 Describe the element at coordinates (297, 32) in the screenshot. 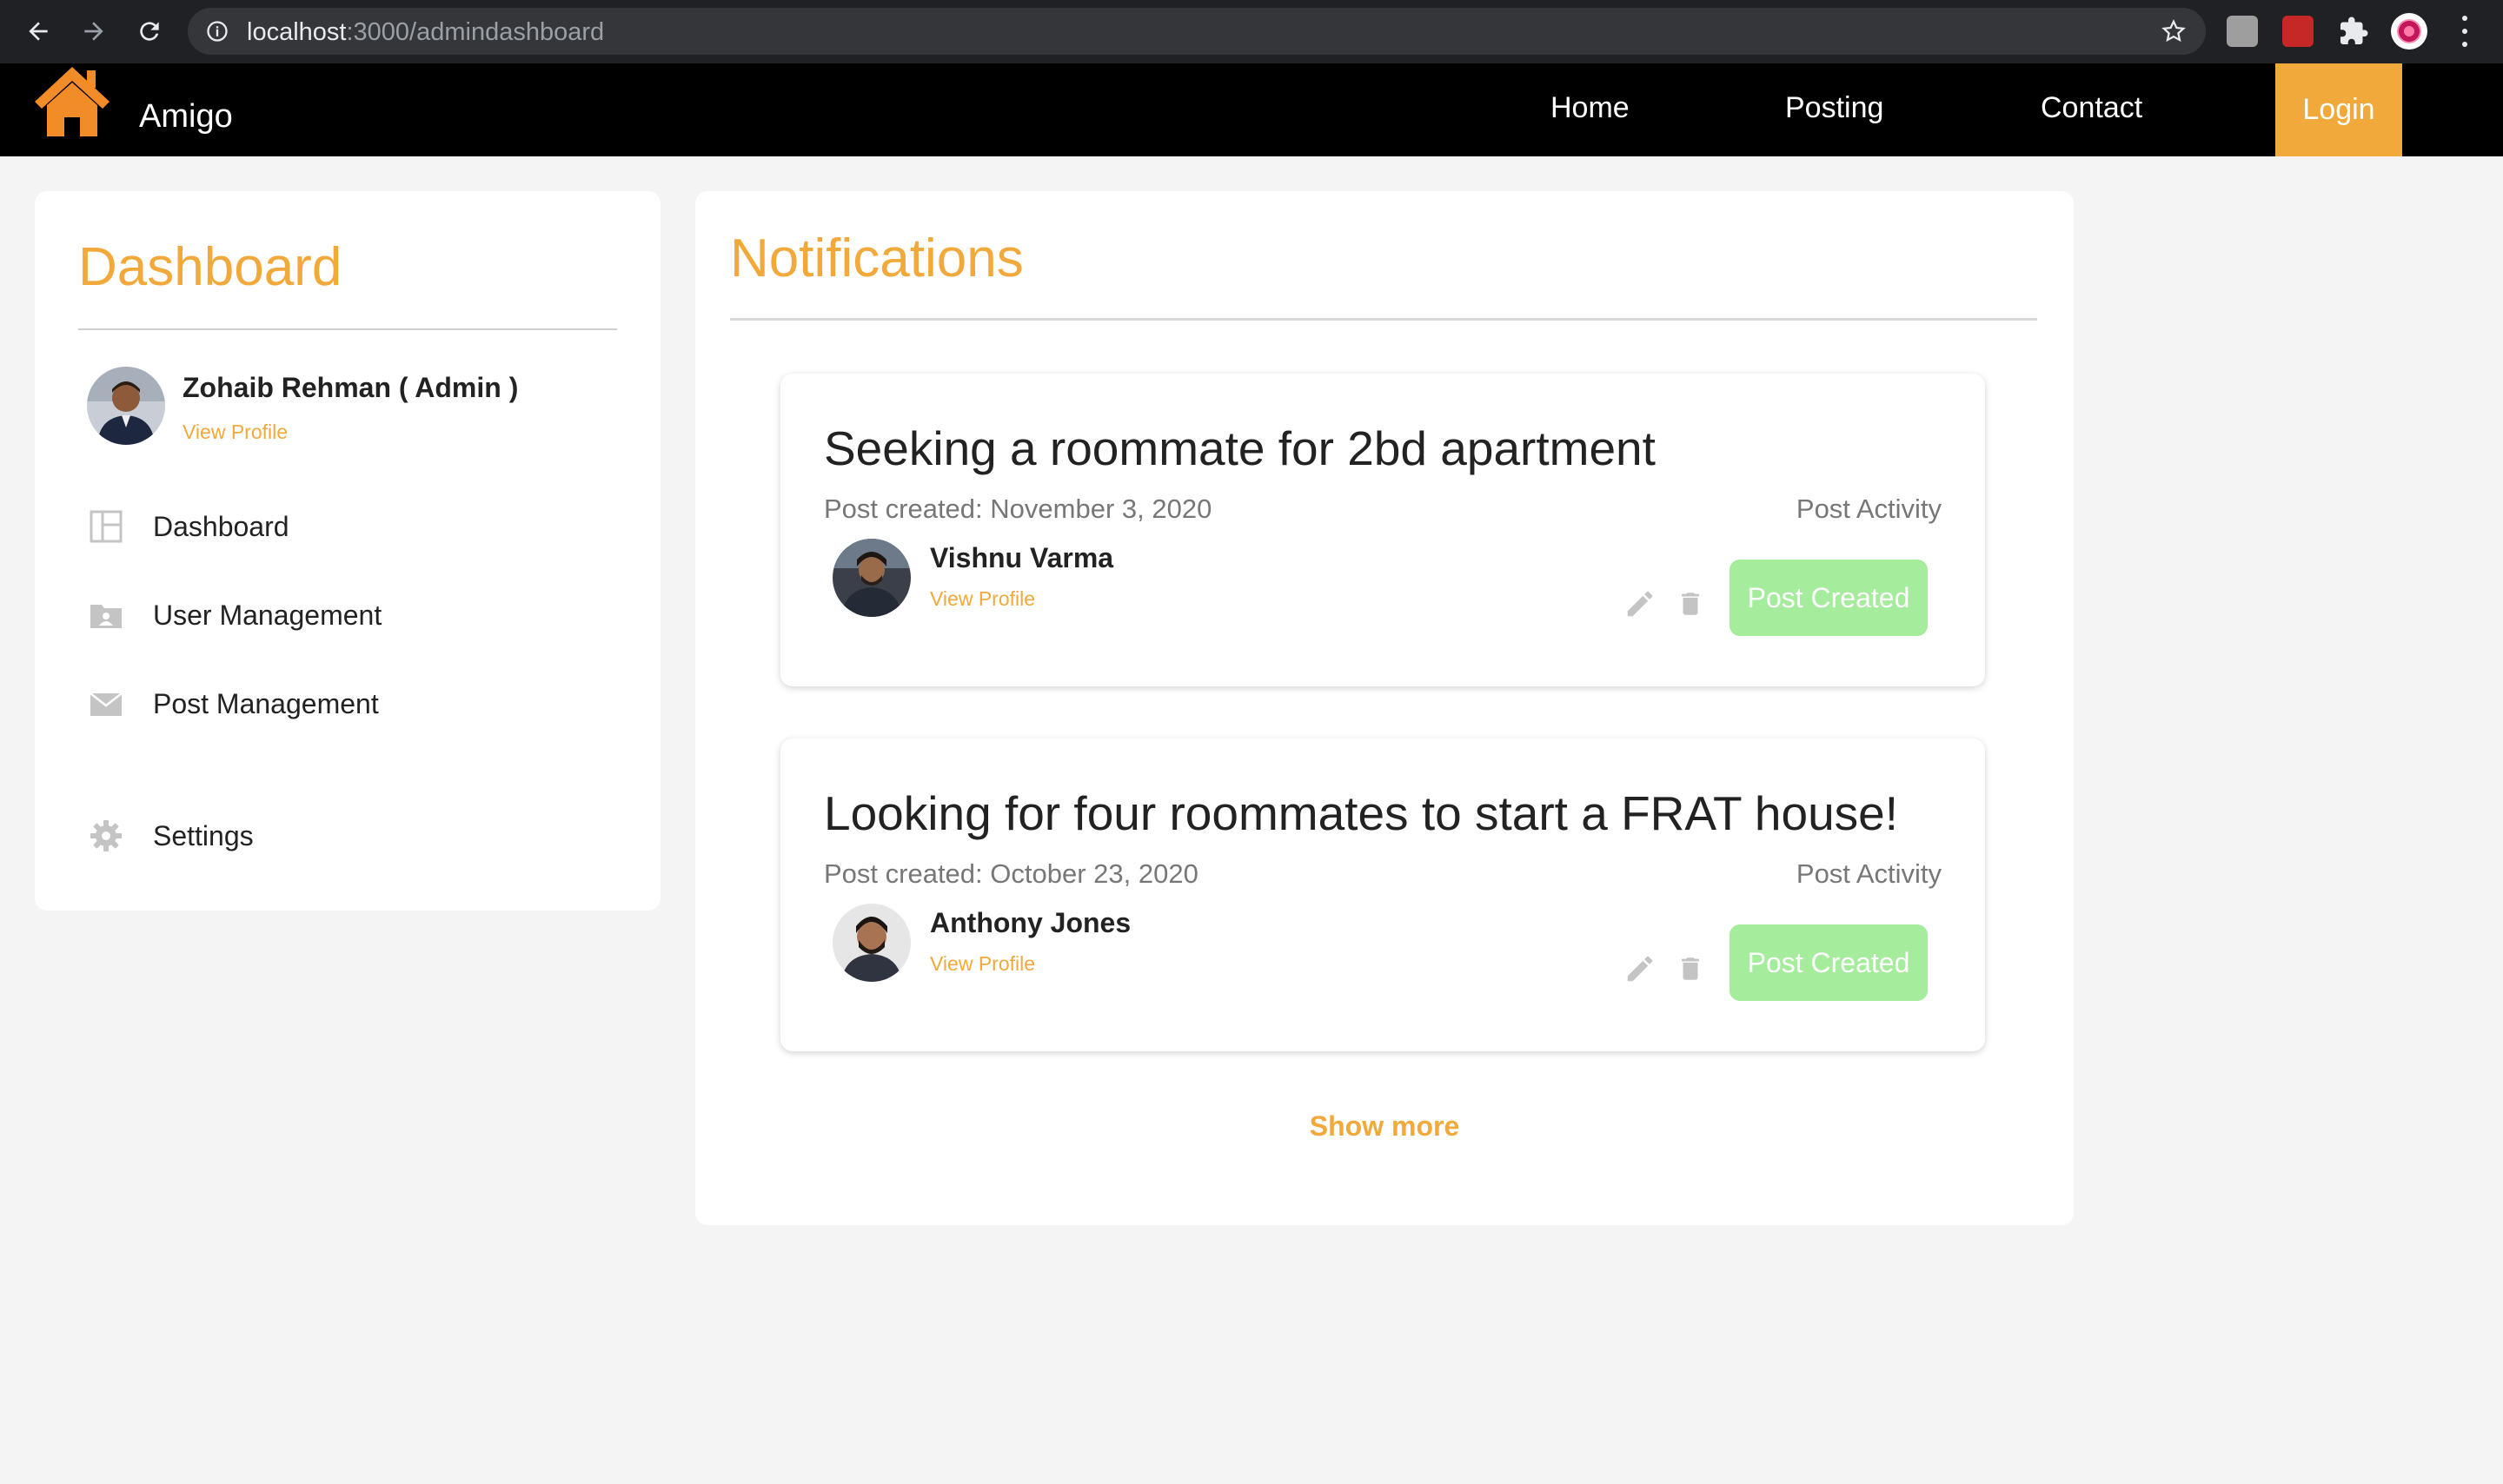

I see `url-host: localhost` at that location.